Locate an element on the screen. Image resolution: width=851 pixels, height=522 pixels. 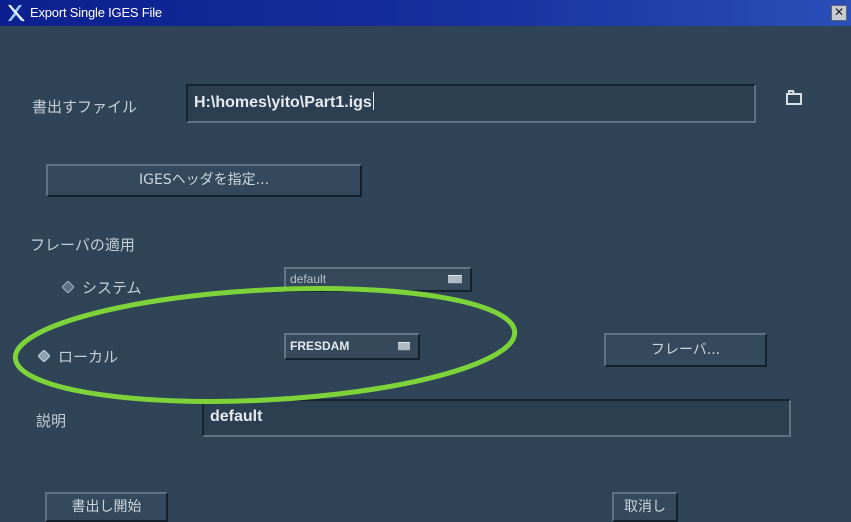
file-path-input: H:\homes\yito\Part1.igs is located at coordinates (471, 103).